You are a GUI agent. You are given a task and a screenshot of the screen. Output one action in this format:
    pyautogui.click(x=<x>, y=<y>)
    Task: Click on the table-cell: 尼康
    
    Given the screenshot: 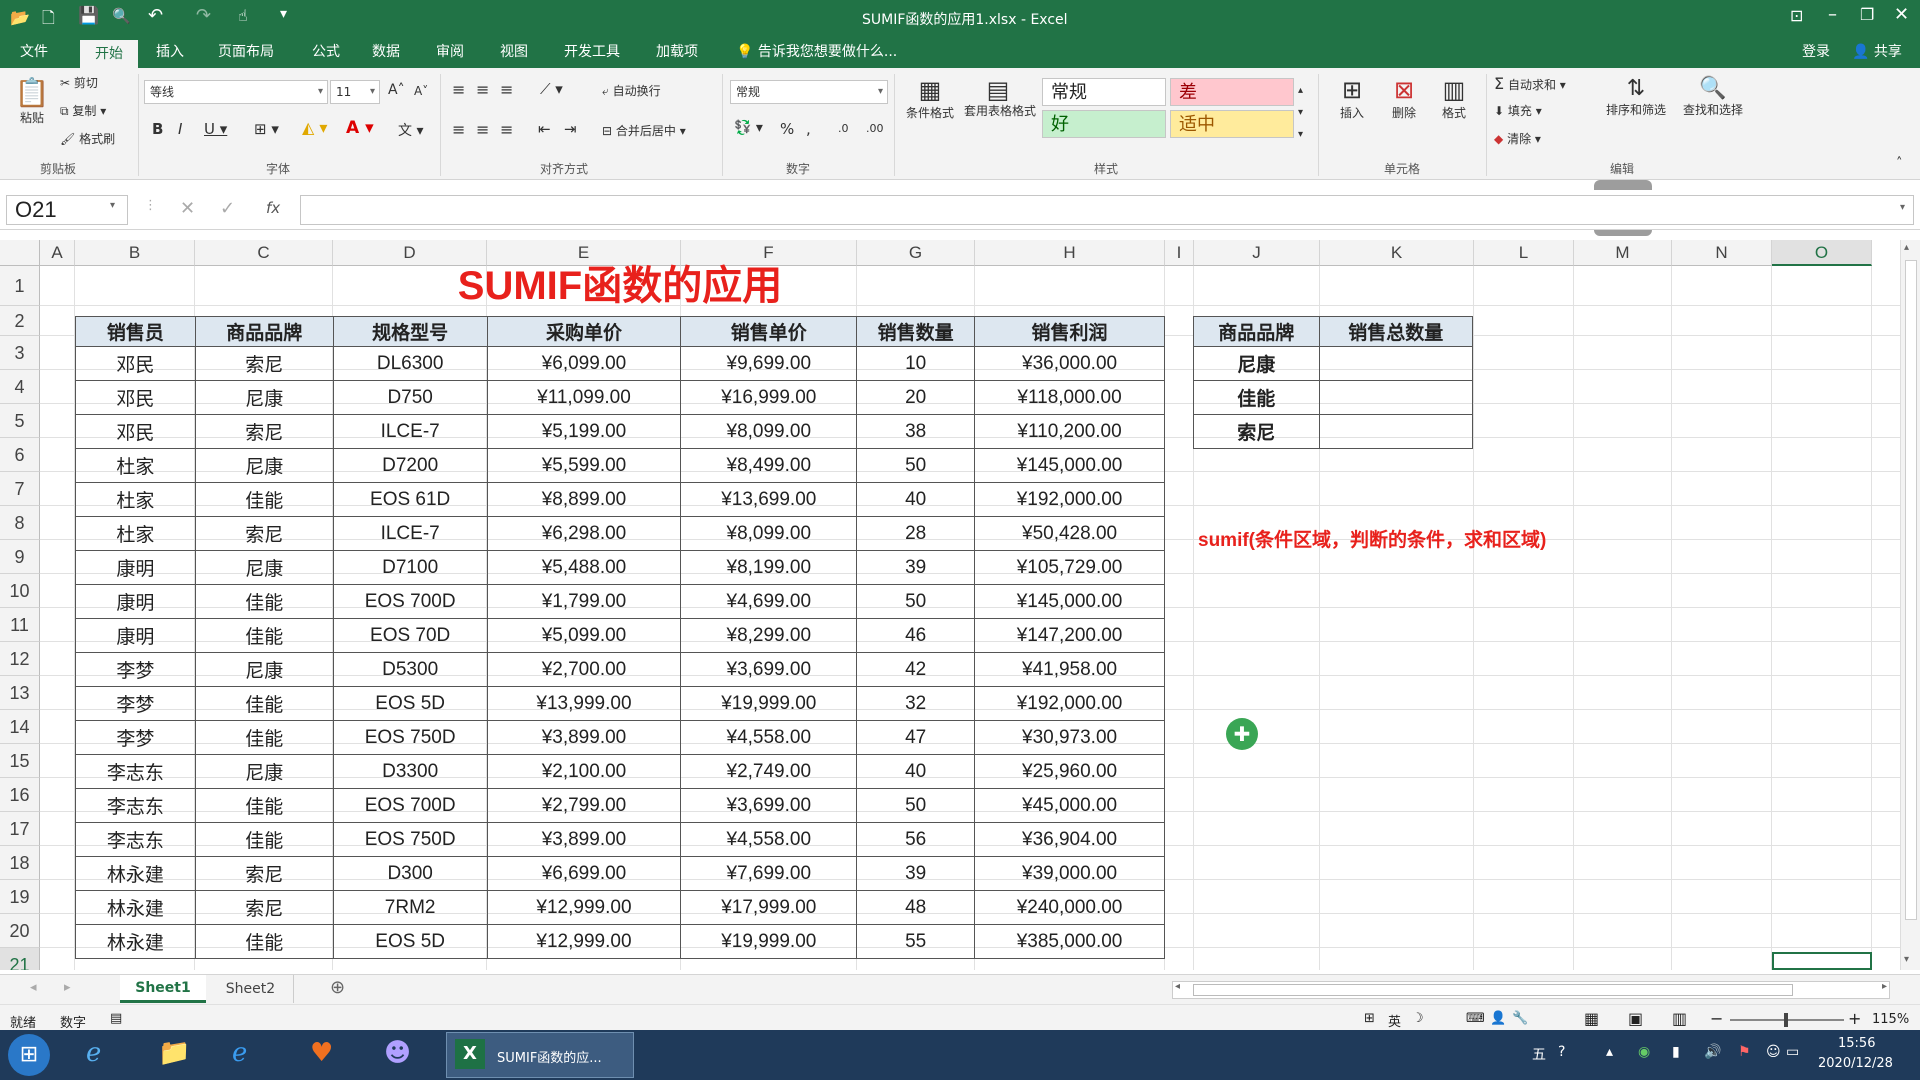 What is the action you would take?
    pyautogui.click(x=264, y=771)
    